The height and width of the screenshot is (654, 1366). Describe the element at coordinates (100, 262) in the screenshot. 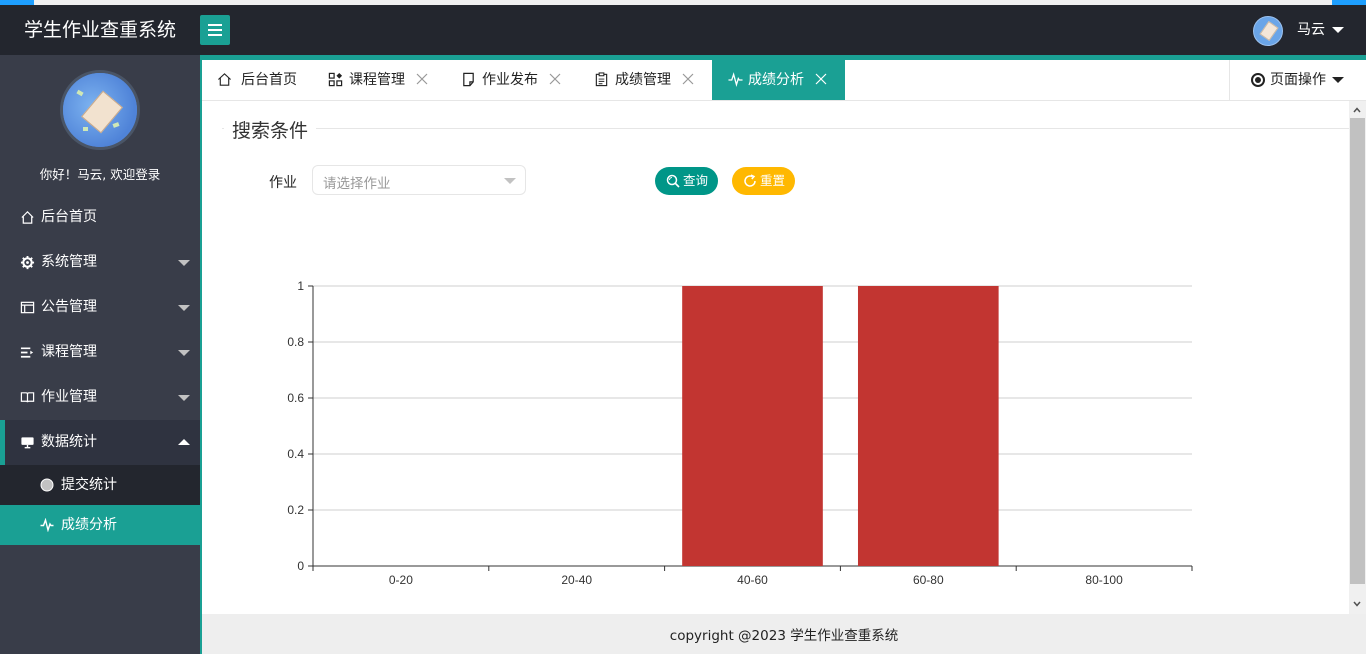

I see `sidebar-item-system: 系统管理` at that location.